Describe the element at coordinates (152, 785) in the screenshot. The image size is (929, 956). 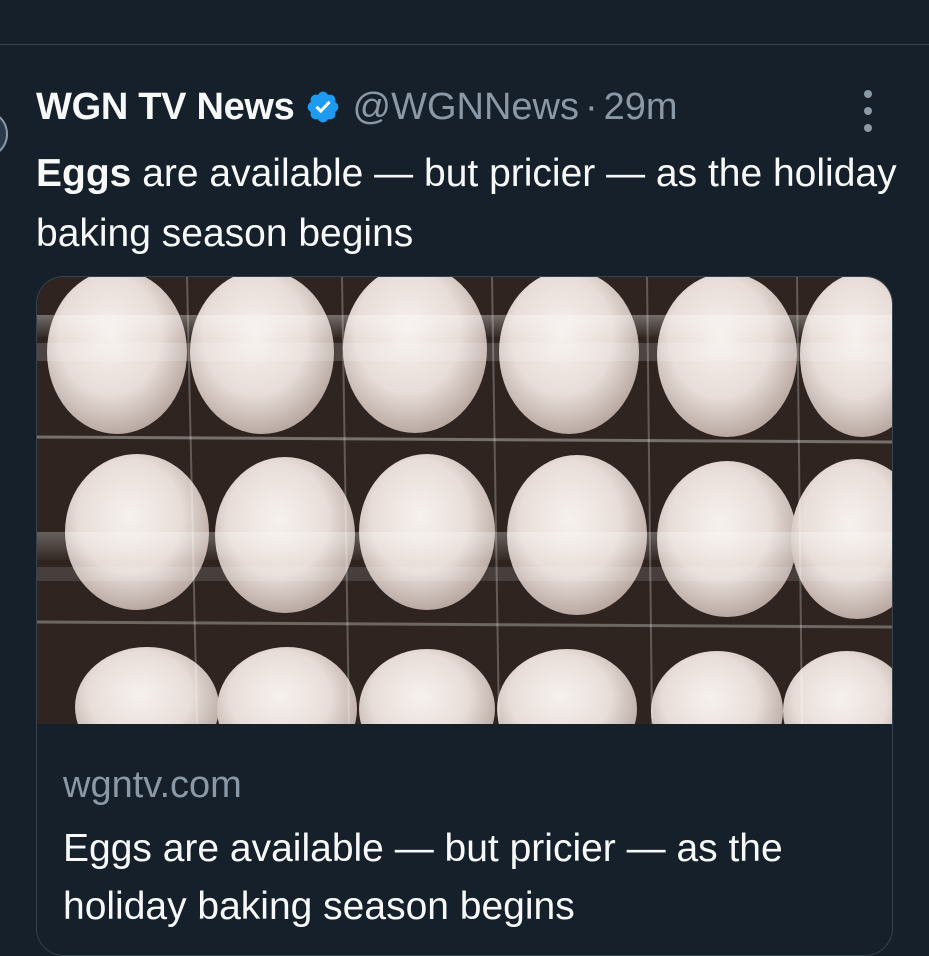
I see `card-domain: wgntv.com` at that location.